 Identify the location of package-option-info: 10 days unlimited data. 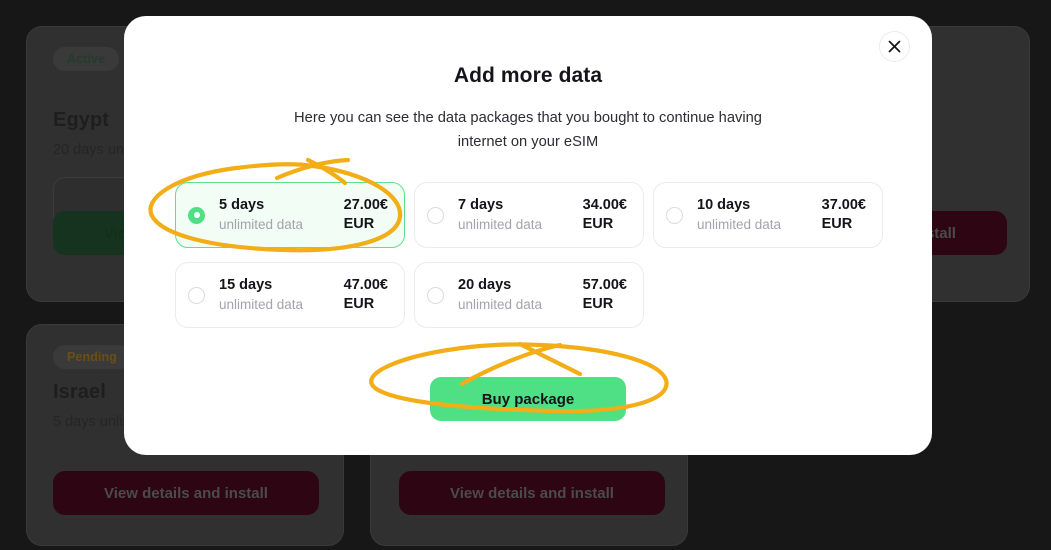
(759, 215).